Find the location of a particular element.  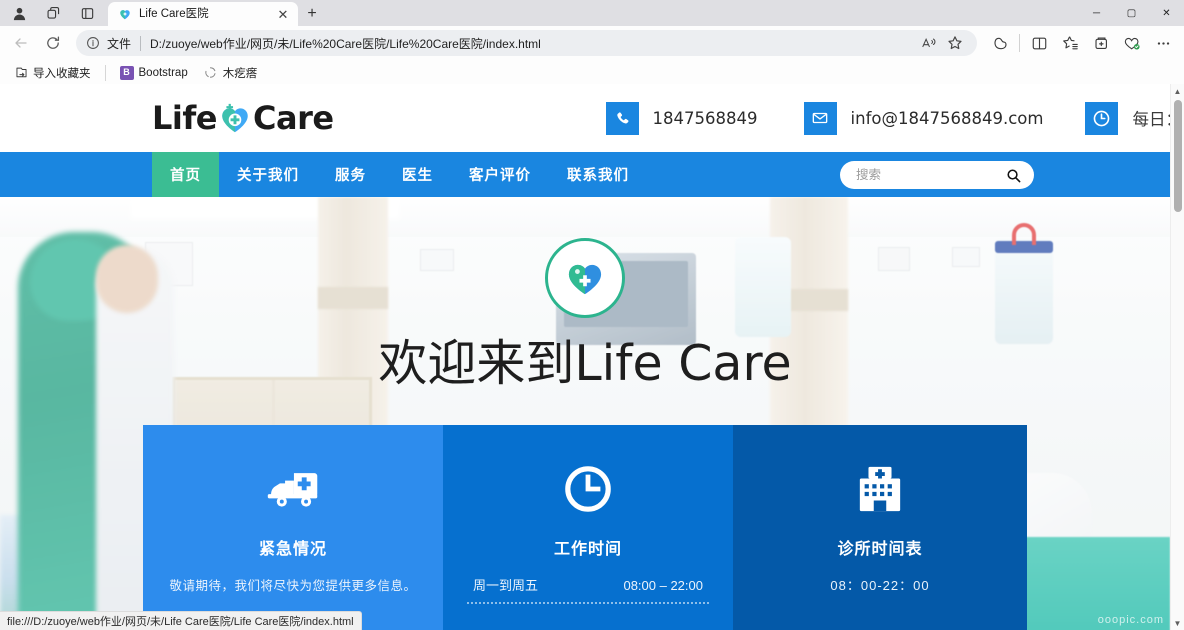

browser-essentials-icon is located at coordinates (1132, 43).